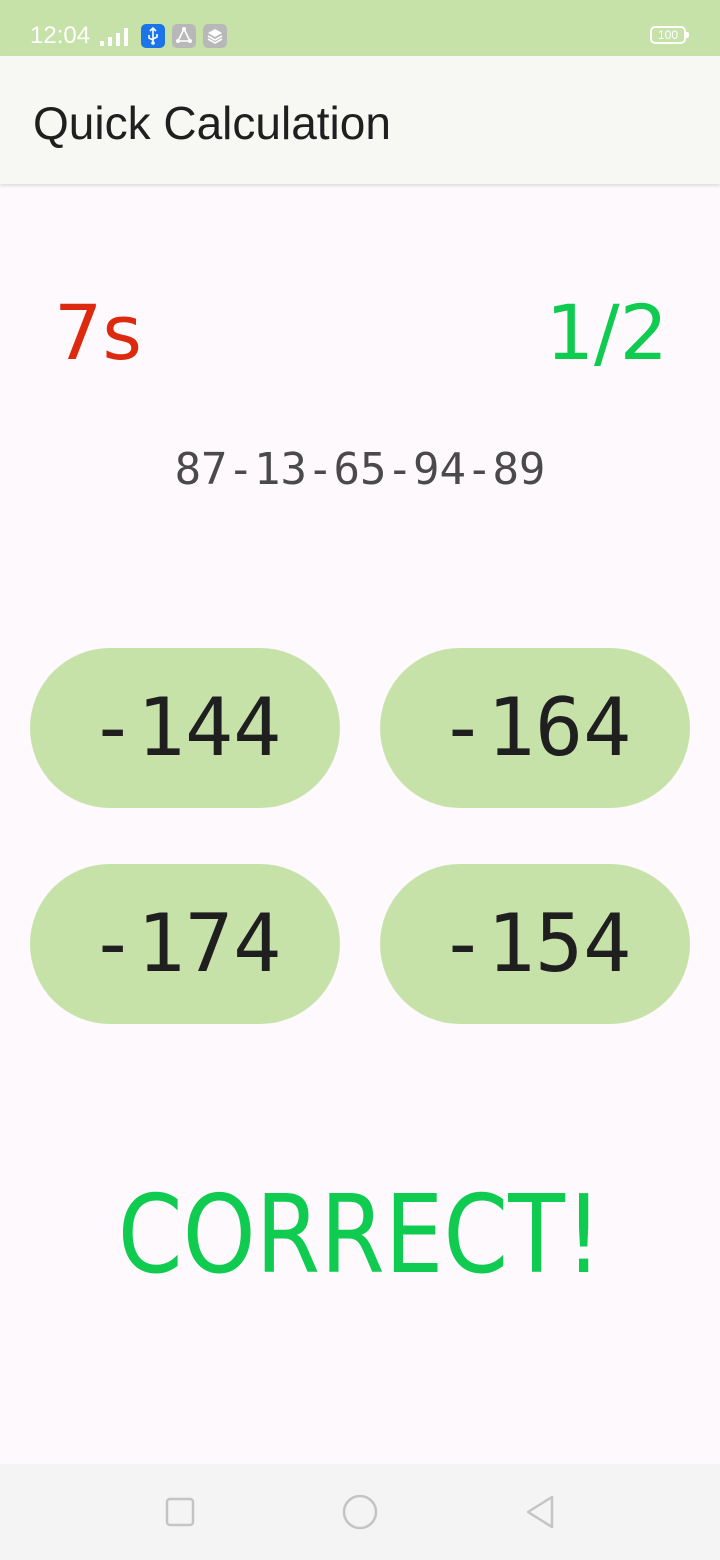 This screenshot has height=1560, width=720. What do you see at coordinates (535, 728) in the screenshot?
I see `answer-button-2: -164` at bounding box center [535, 728].